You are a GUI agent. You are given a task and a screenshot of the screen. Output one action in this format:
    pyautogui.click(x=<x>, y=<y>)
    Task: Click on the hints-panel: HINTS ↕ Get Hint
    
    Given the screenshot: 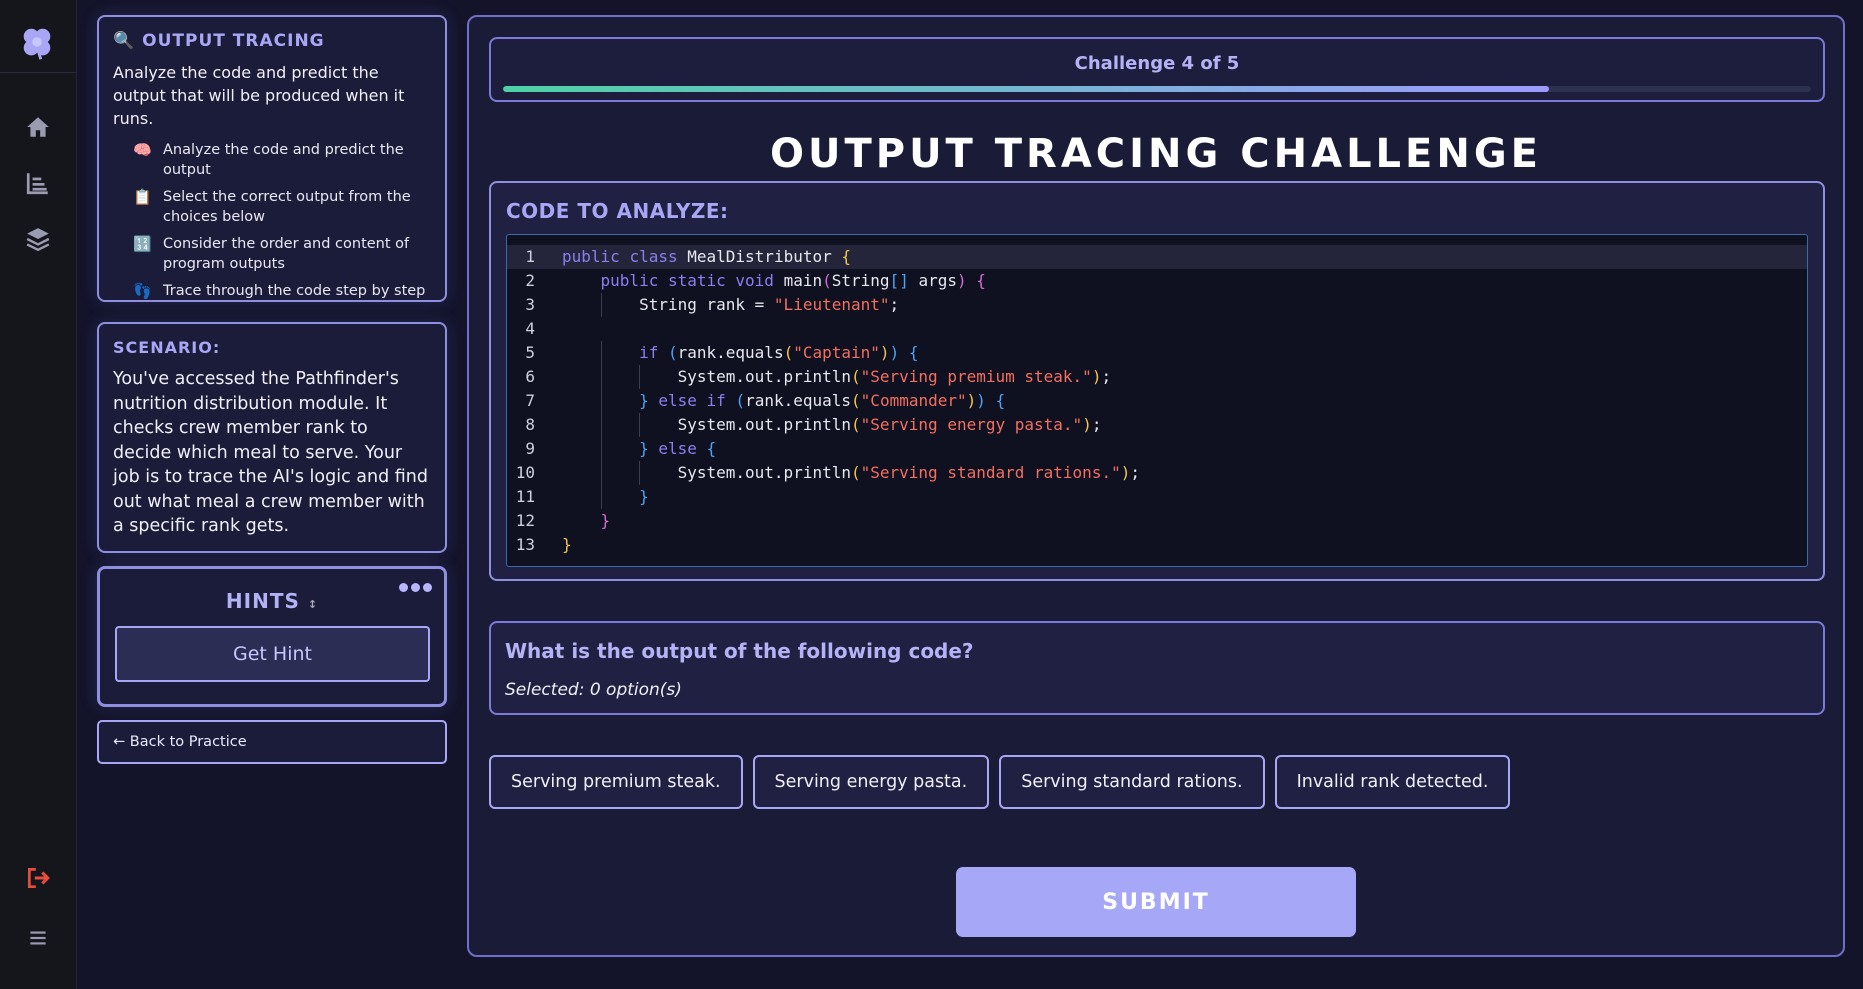 What is the action you would take?
    pyautogui.click(x=272, y=636)
    